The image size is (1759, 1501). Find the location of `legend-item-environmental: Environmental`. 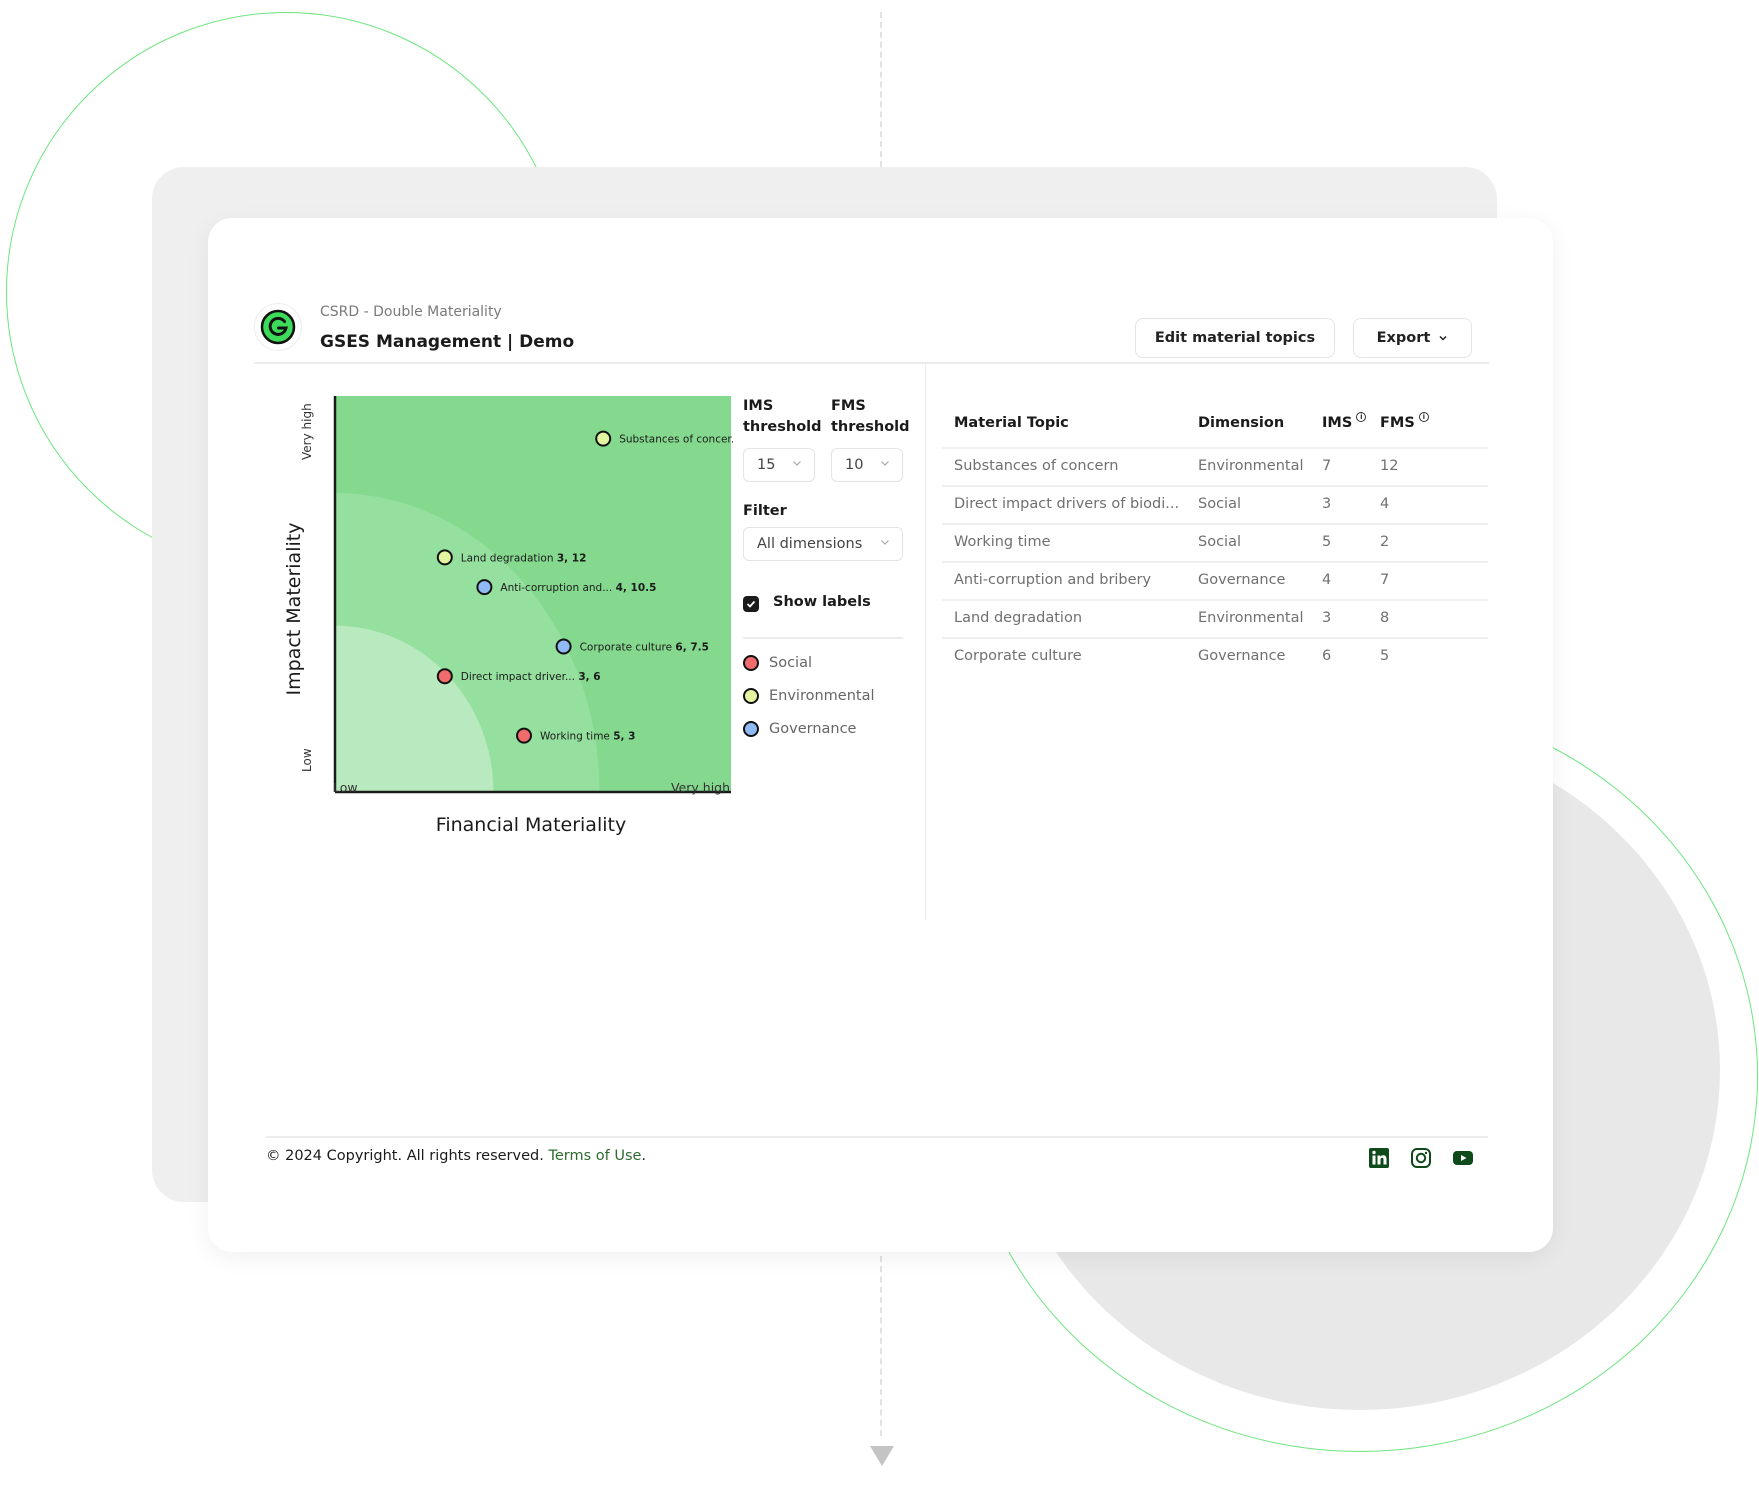

legend-item-environmental: Environmental is located at coordinates (809, 696).